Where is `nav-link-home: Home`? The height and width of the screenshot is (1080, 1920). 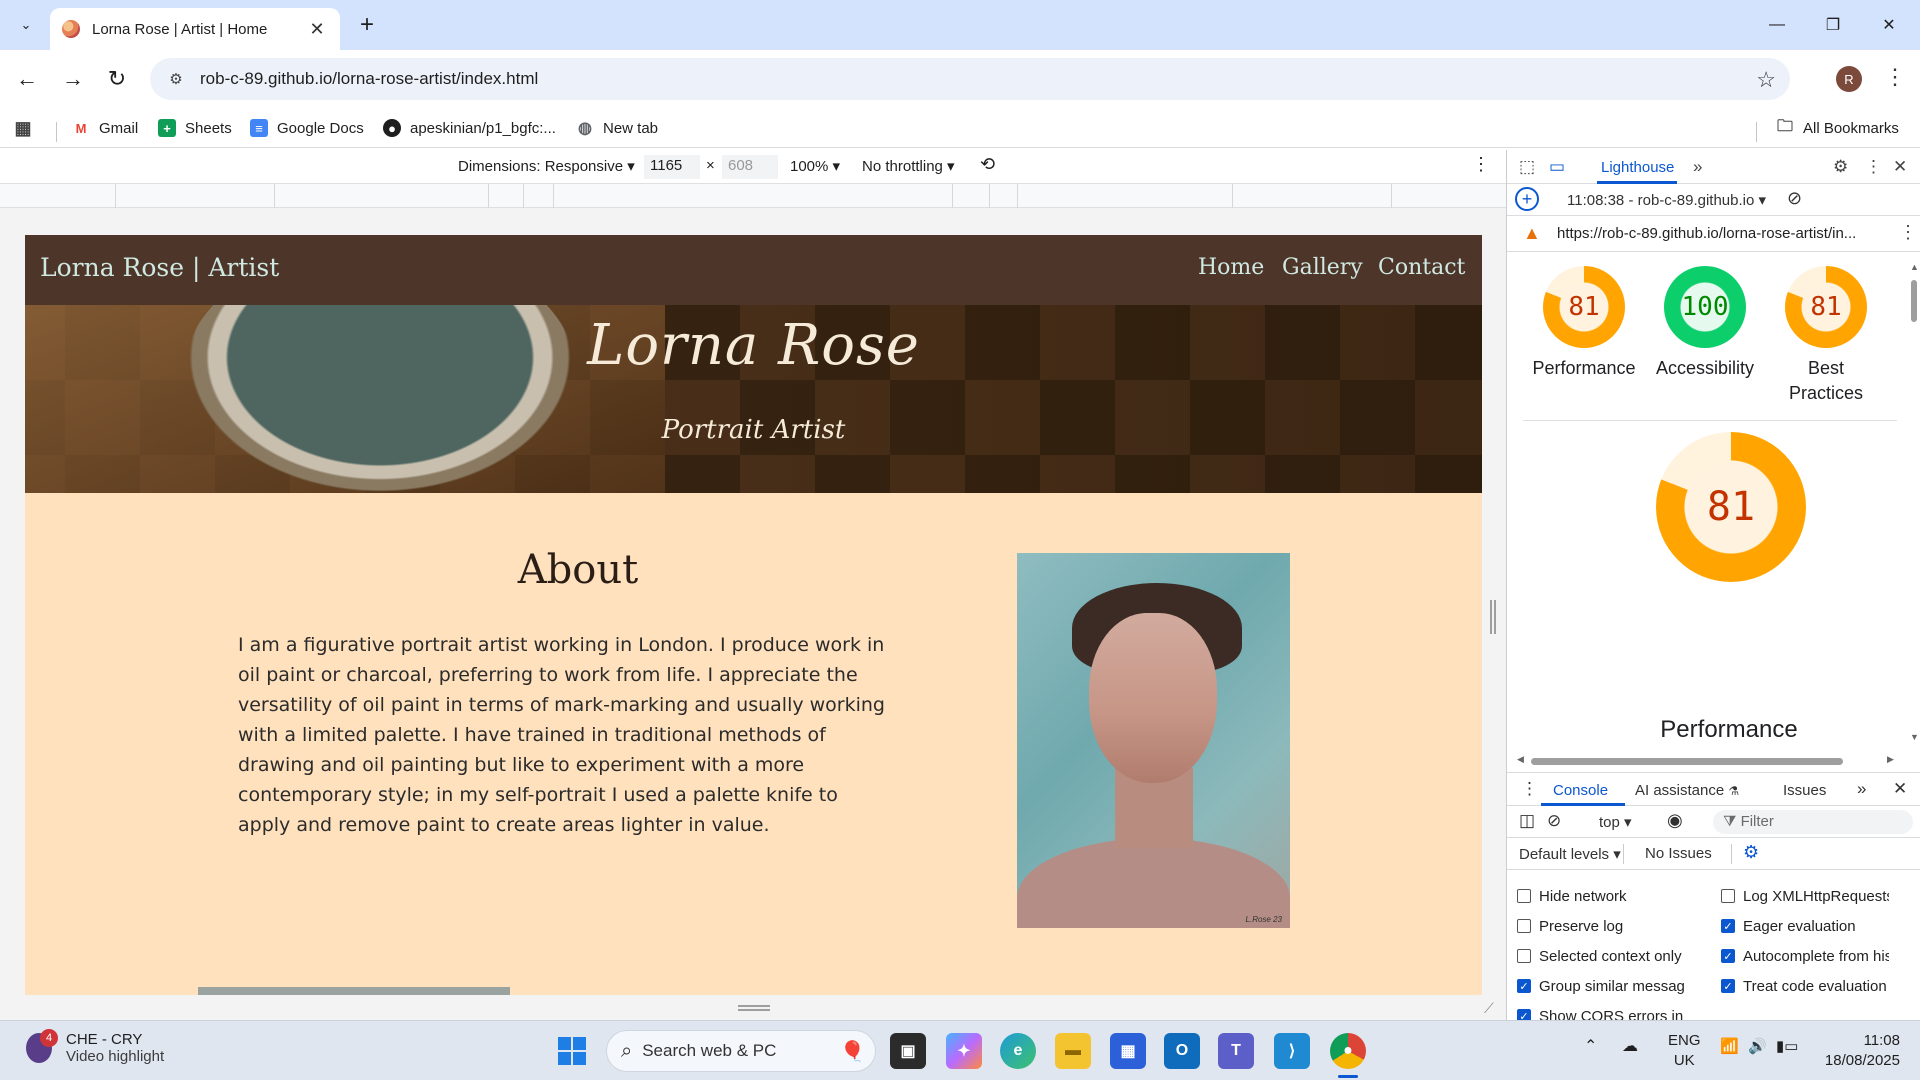 nav-link-home: Home is located at coordinates (1231, 267).